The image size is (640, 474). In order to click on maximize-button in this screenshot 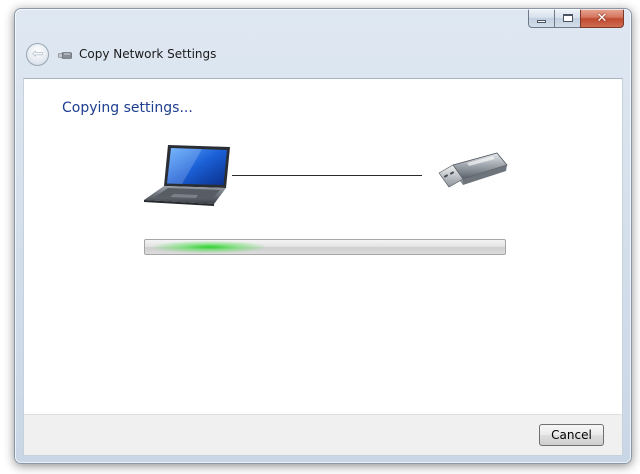, I will do `click(567, 18)`.